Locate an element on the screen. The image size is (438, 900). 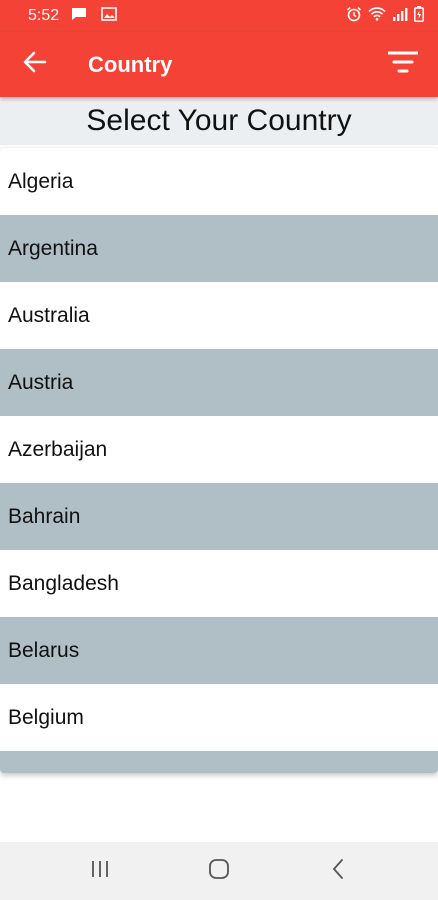
recent-apps-icon is located at coordinates (100, 871).